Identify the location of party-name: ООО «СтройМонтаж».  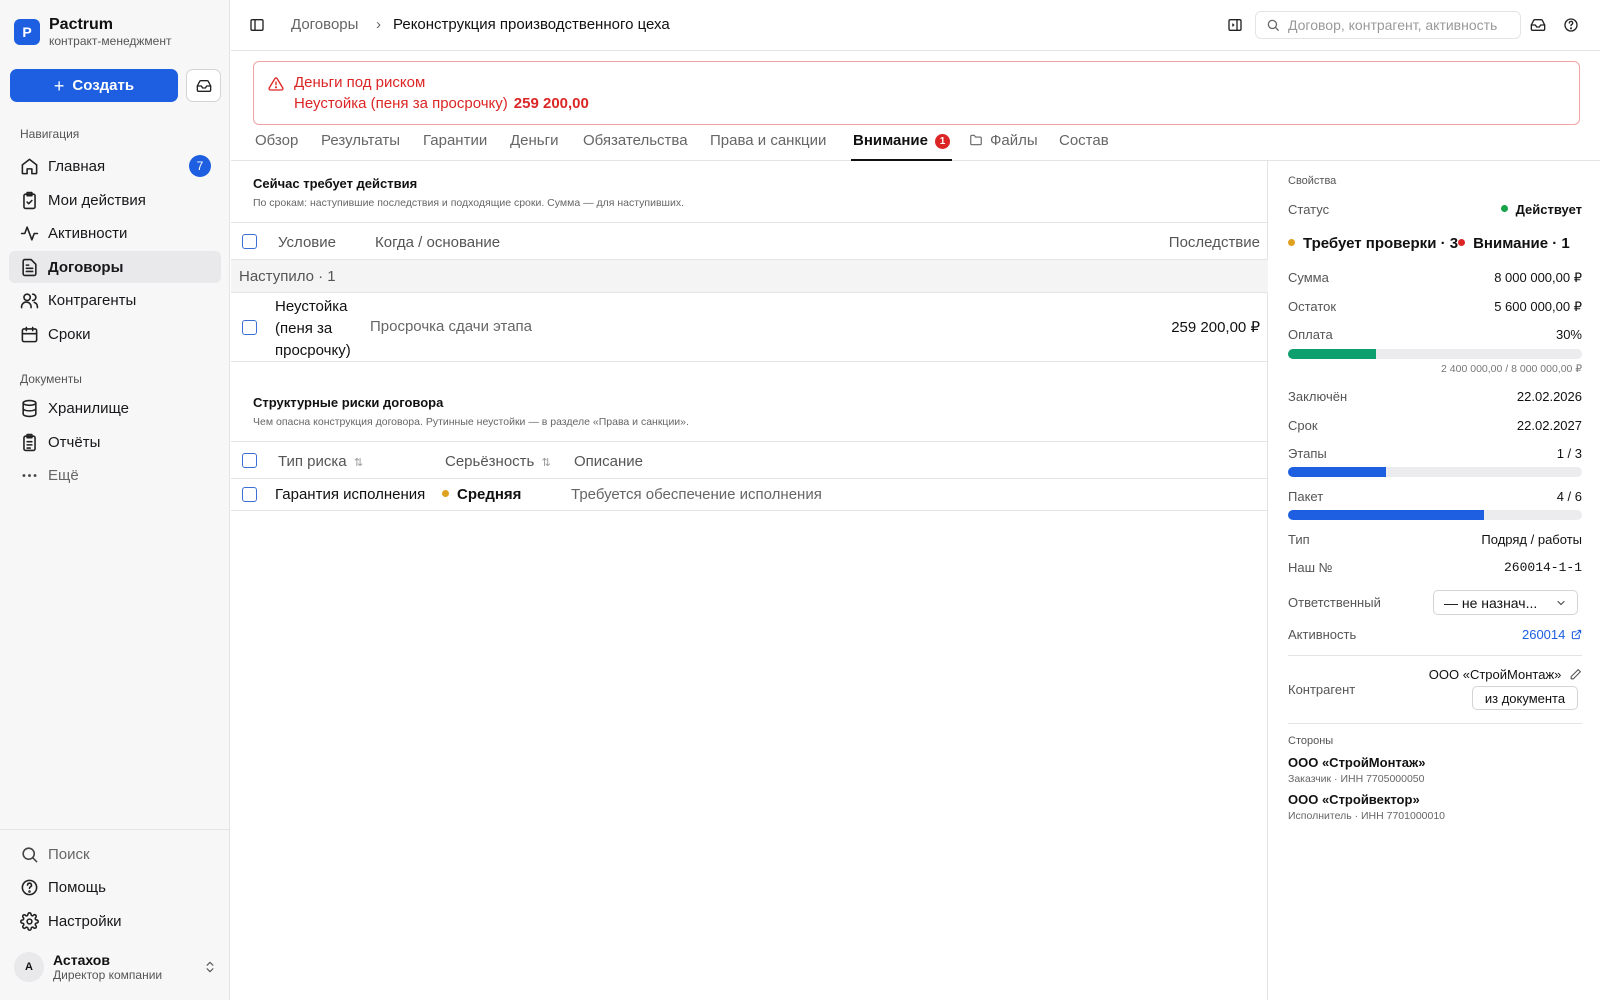
(1356, 762).